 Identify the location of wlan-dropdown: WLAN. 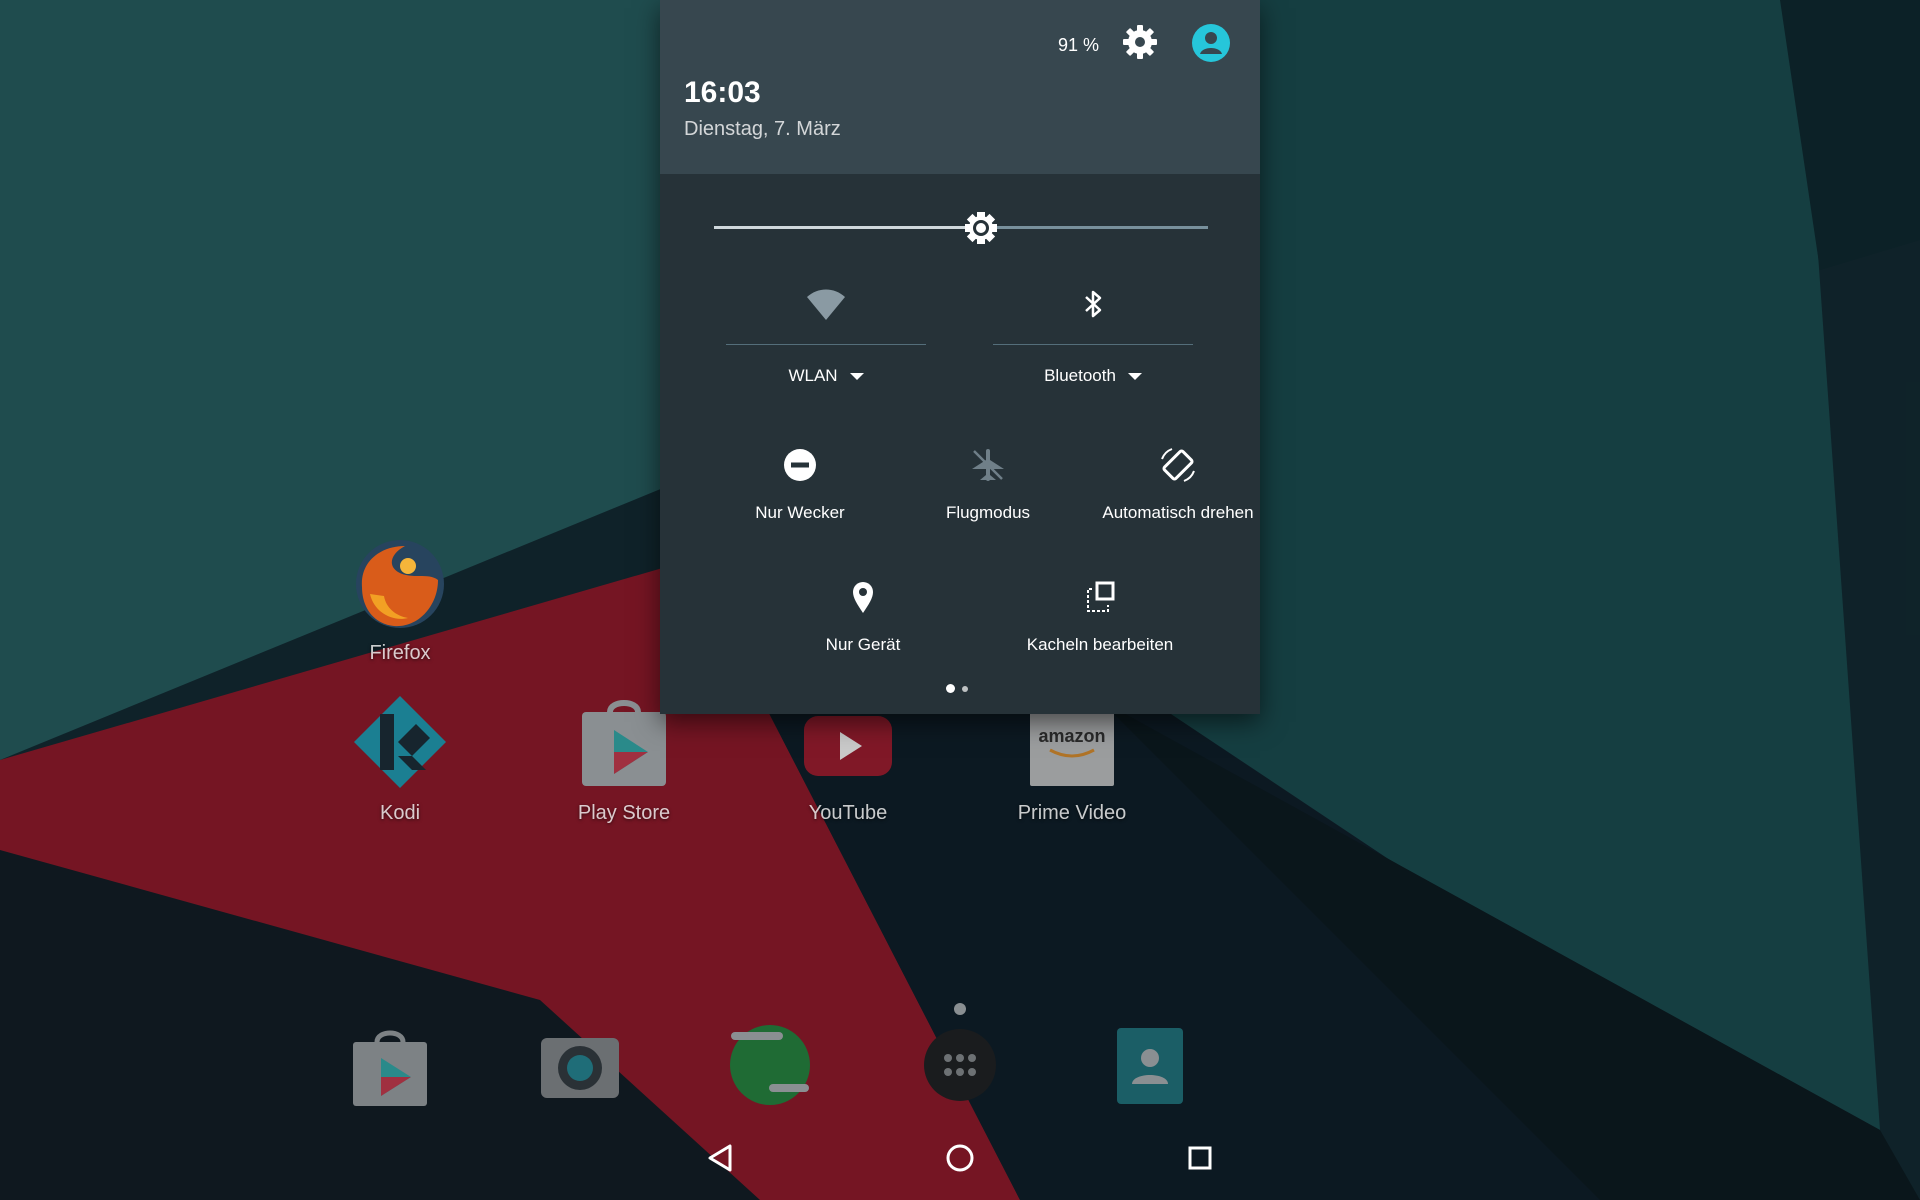
(826, 376).